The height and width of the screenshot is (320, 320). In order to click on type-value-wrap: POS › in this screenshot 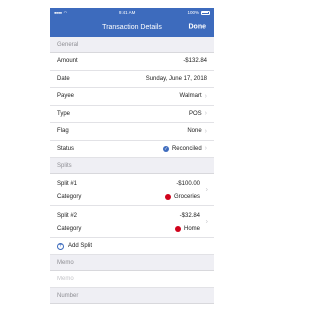, I will do `click(198, 113)`.